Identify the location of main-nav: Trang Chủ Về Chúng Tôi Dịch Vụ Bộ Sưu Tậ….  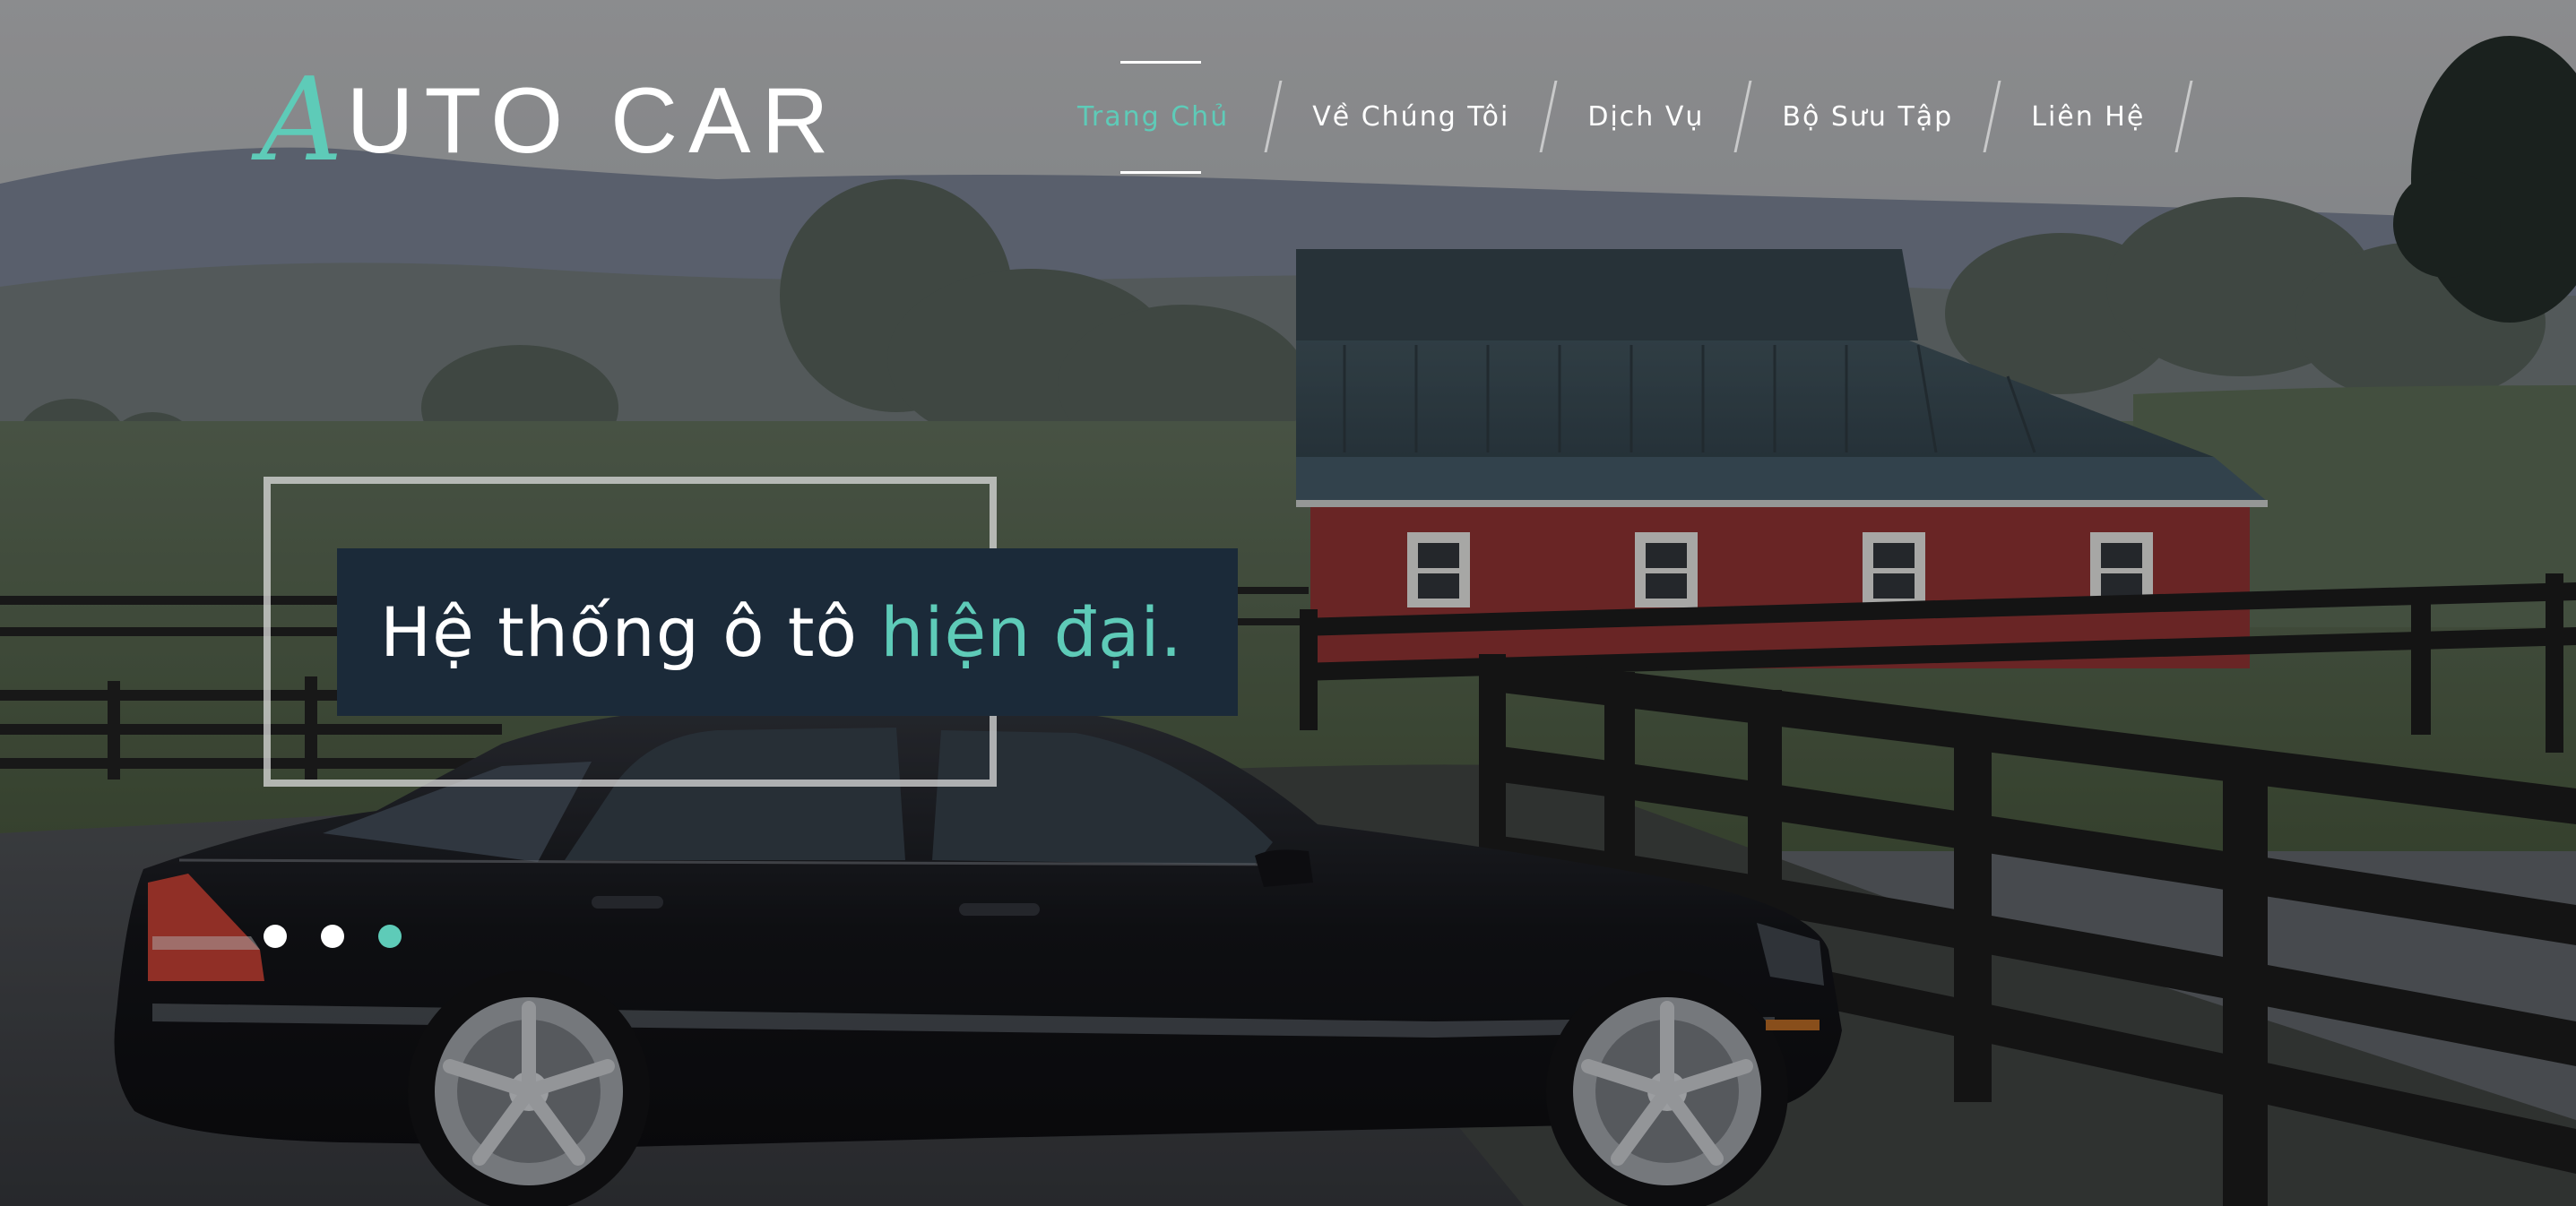
(1621, 116).